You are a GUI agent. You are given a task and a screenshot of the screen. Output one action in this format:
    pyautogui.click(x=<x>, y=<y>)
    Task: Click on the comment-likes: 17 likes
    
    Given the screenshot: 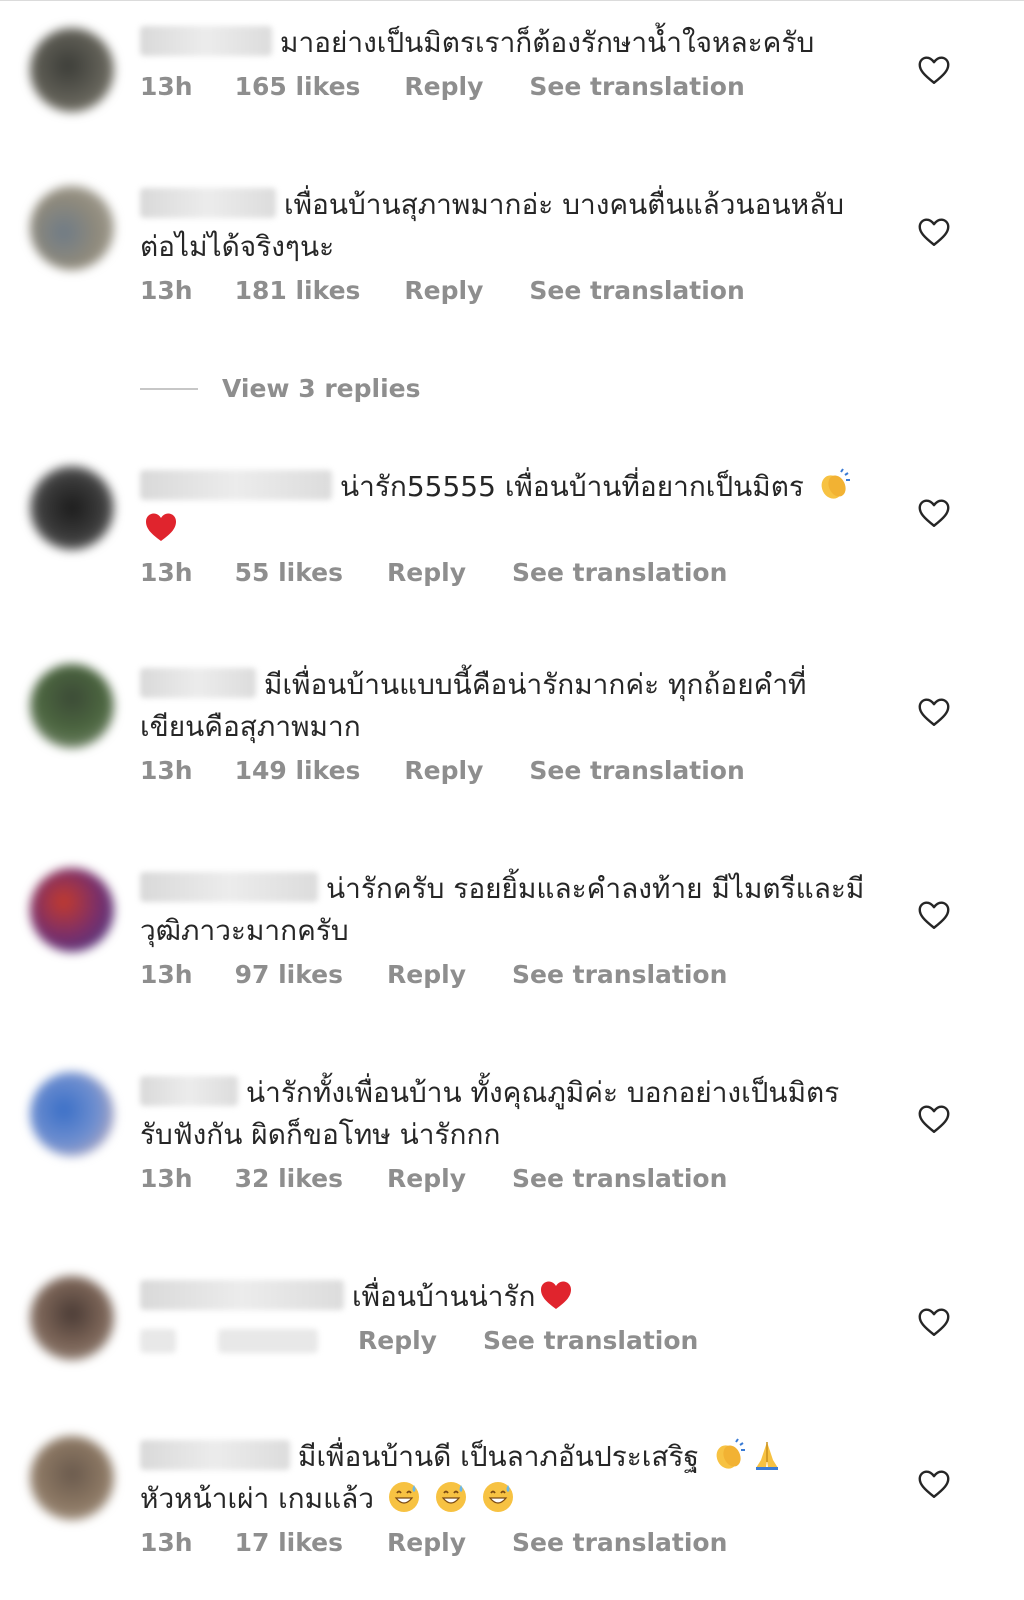 What is the action you would take?
    pyautogui.click(x=289, y=1542)
    